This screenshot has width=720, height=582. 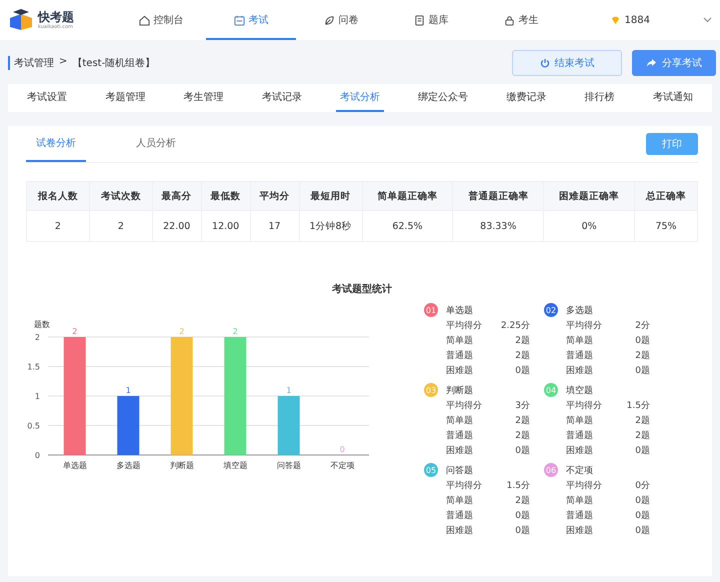 I want to click on column-header: 最短用时, so click(x=330, y=196).